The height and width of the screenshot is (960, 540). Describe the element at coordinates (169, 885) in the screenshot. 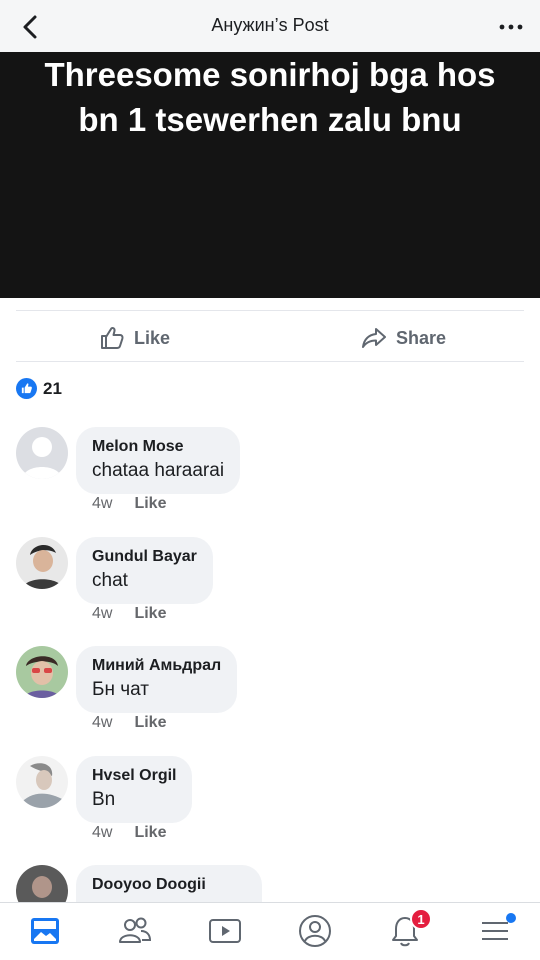

I see `comment-author: Dooyoo Doogii` at that location.